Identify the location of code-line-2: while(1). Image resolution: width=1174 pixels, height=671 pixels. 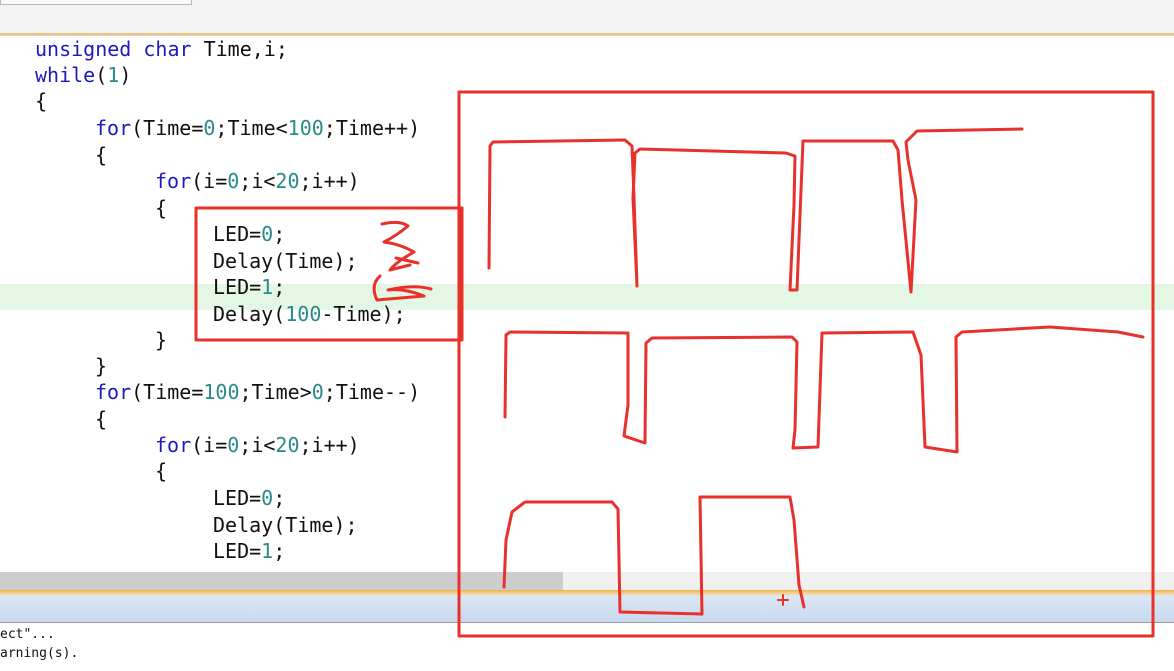
(83, 75).